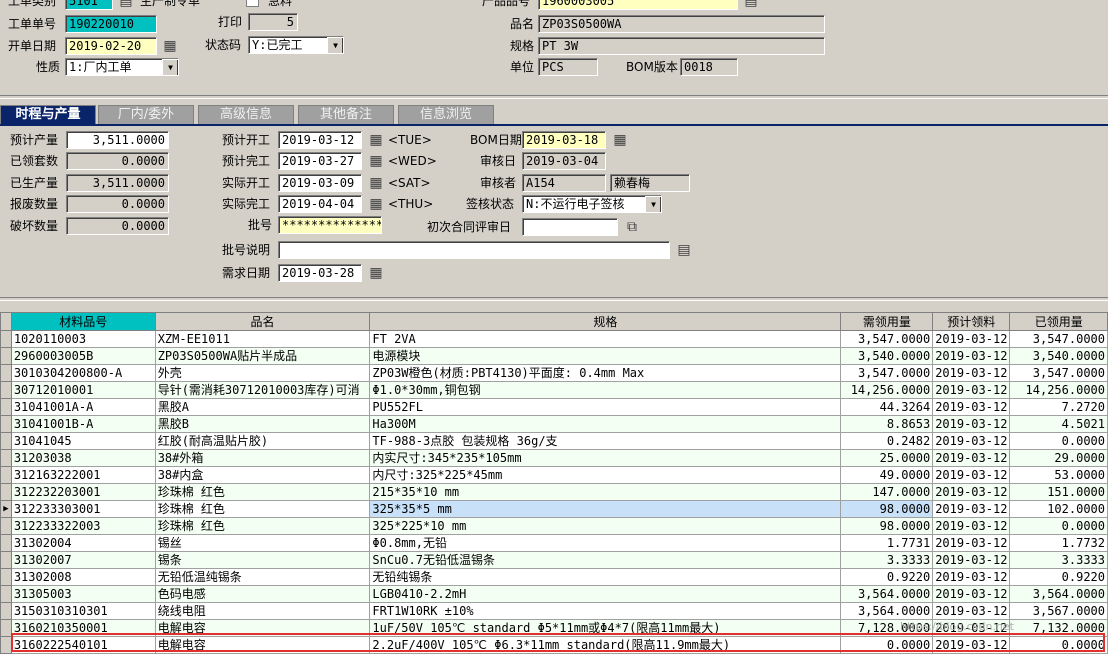  What do you see at coordinates (262, 424) in the screenshot?
I see `table-cell: 黑胶B` at bounding box center [262, 424].